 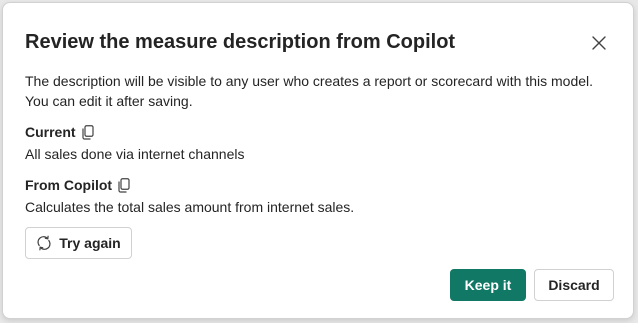 What do you see at coordinates (135, 154) in the screenshot?
I see `current-description-text: All sales done via internet channels` at bounding box center [135, 154].